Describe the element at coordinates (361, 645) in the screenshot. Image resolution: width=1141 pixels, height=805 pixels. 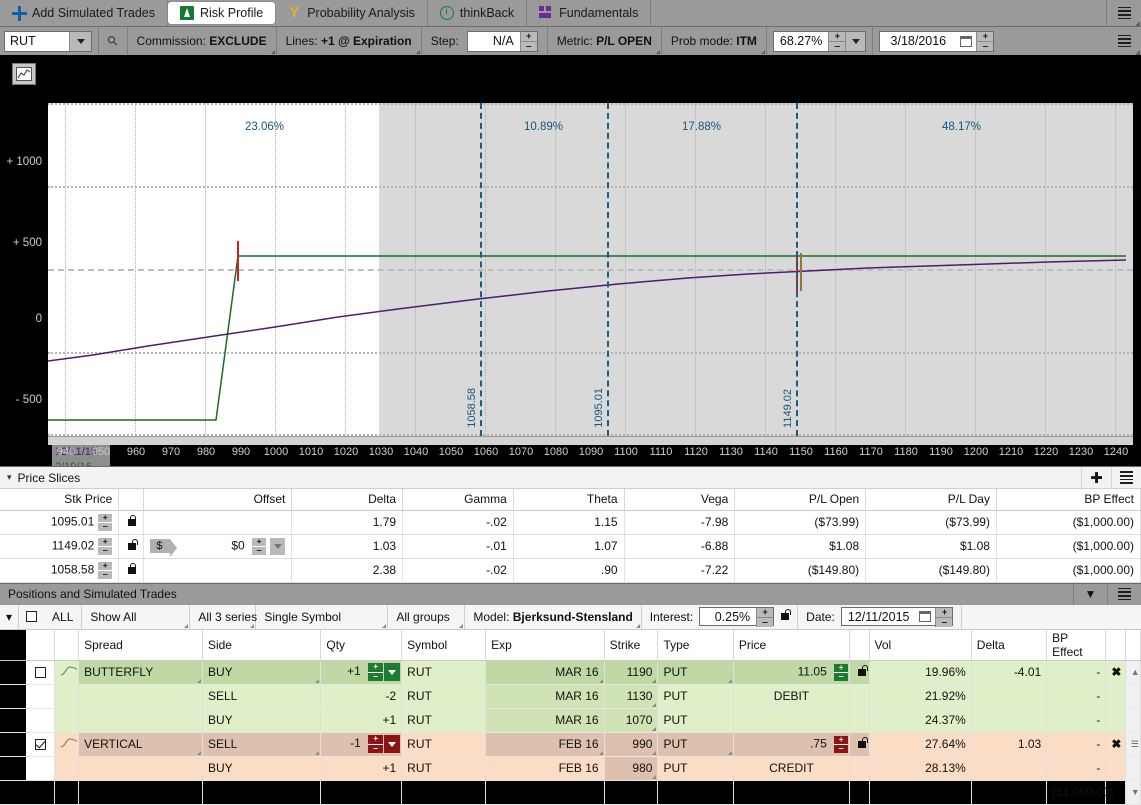
I see `col-qty: Qty` at that location.